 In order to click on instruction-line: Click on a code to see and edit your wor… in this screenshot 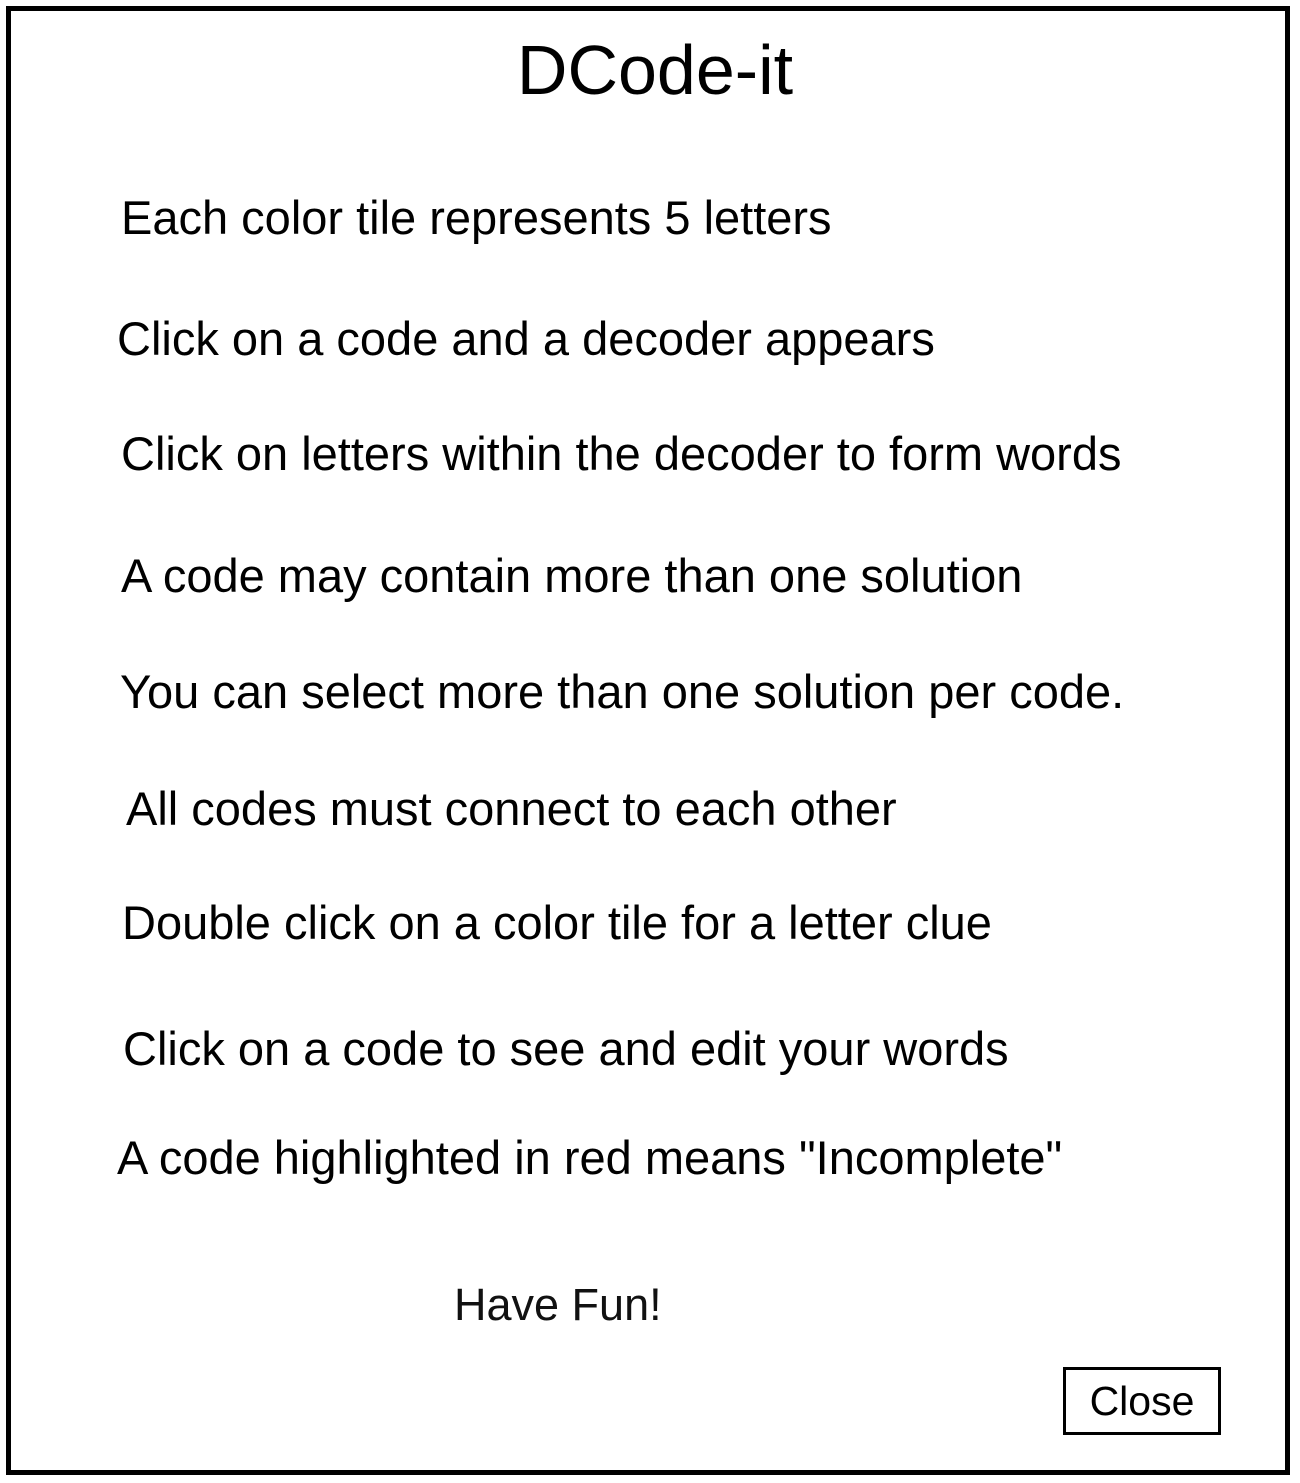, I will do `click(566, 1048)`.